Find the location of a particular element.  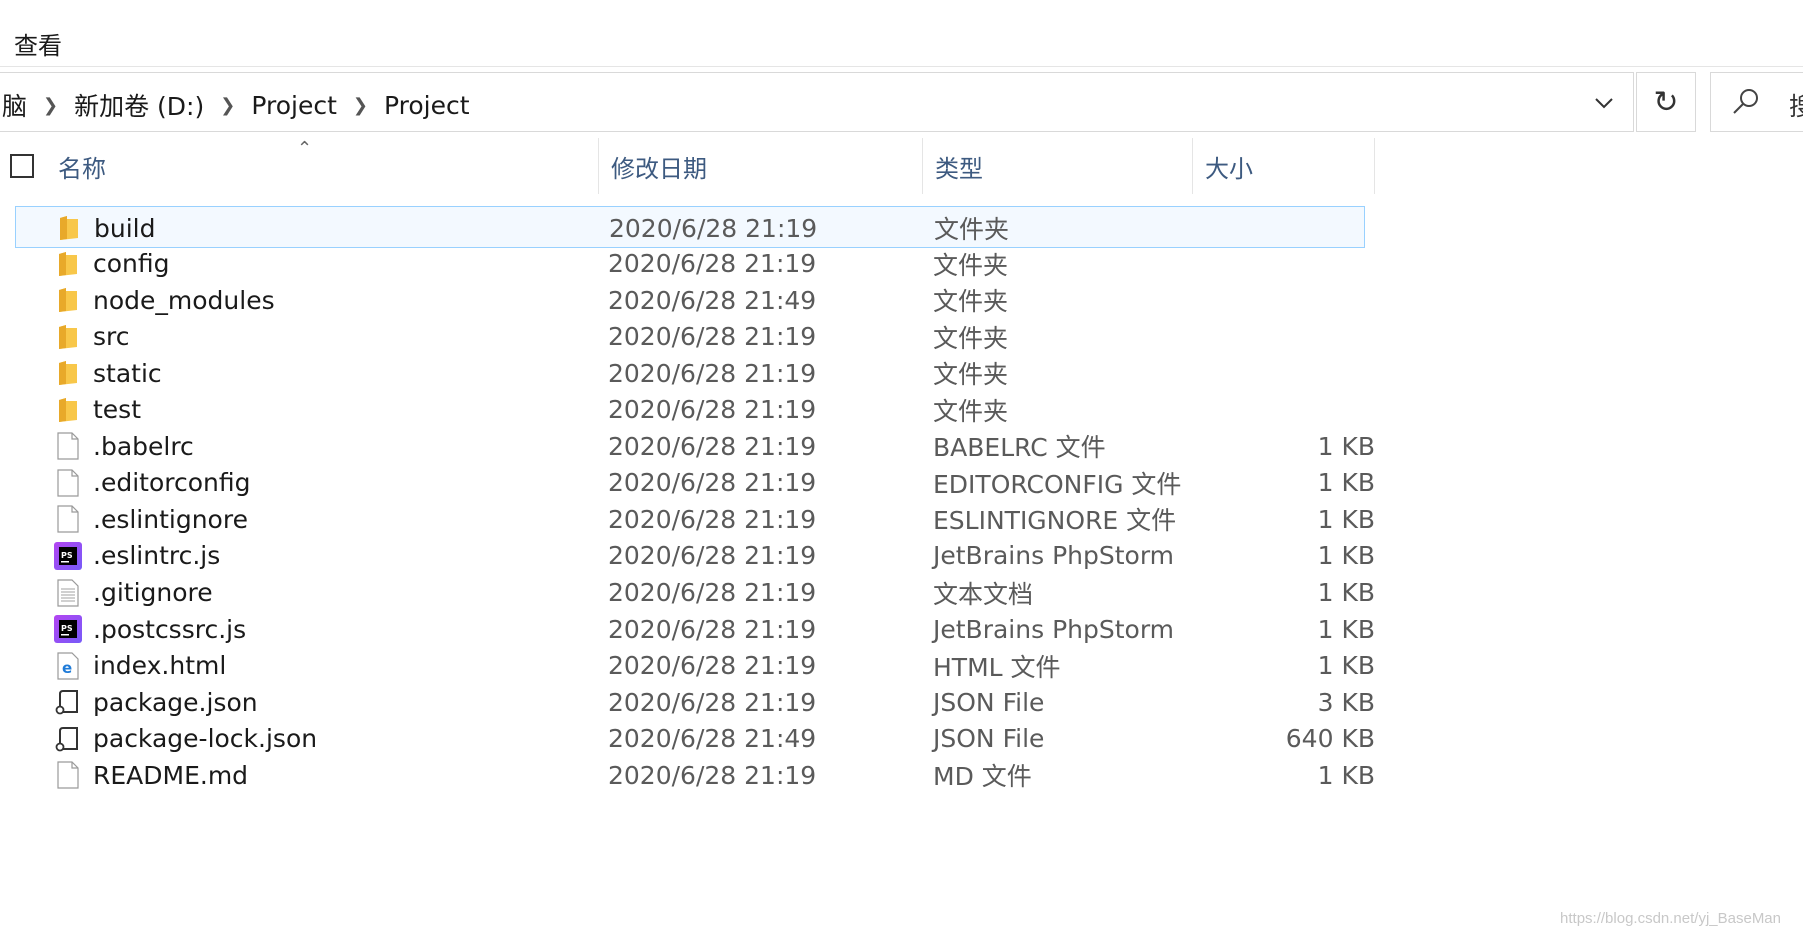

column-header-name-label: 名称 is located at coordinates (82, 168).